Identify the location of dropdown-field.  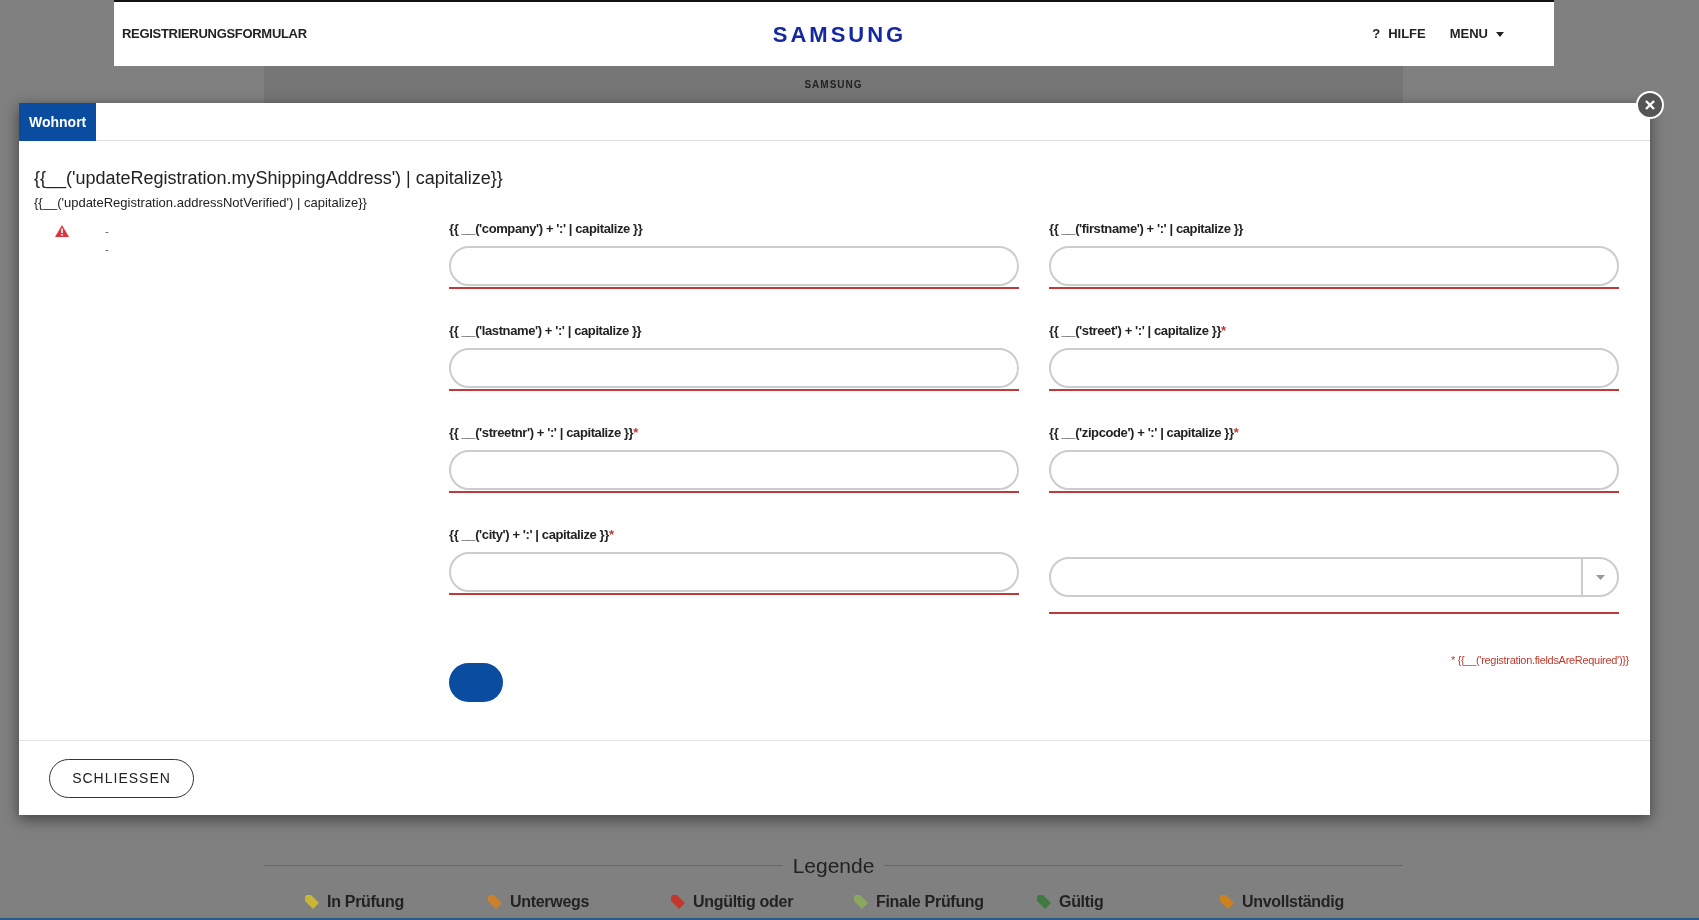
(1334, 577).